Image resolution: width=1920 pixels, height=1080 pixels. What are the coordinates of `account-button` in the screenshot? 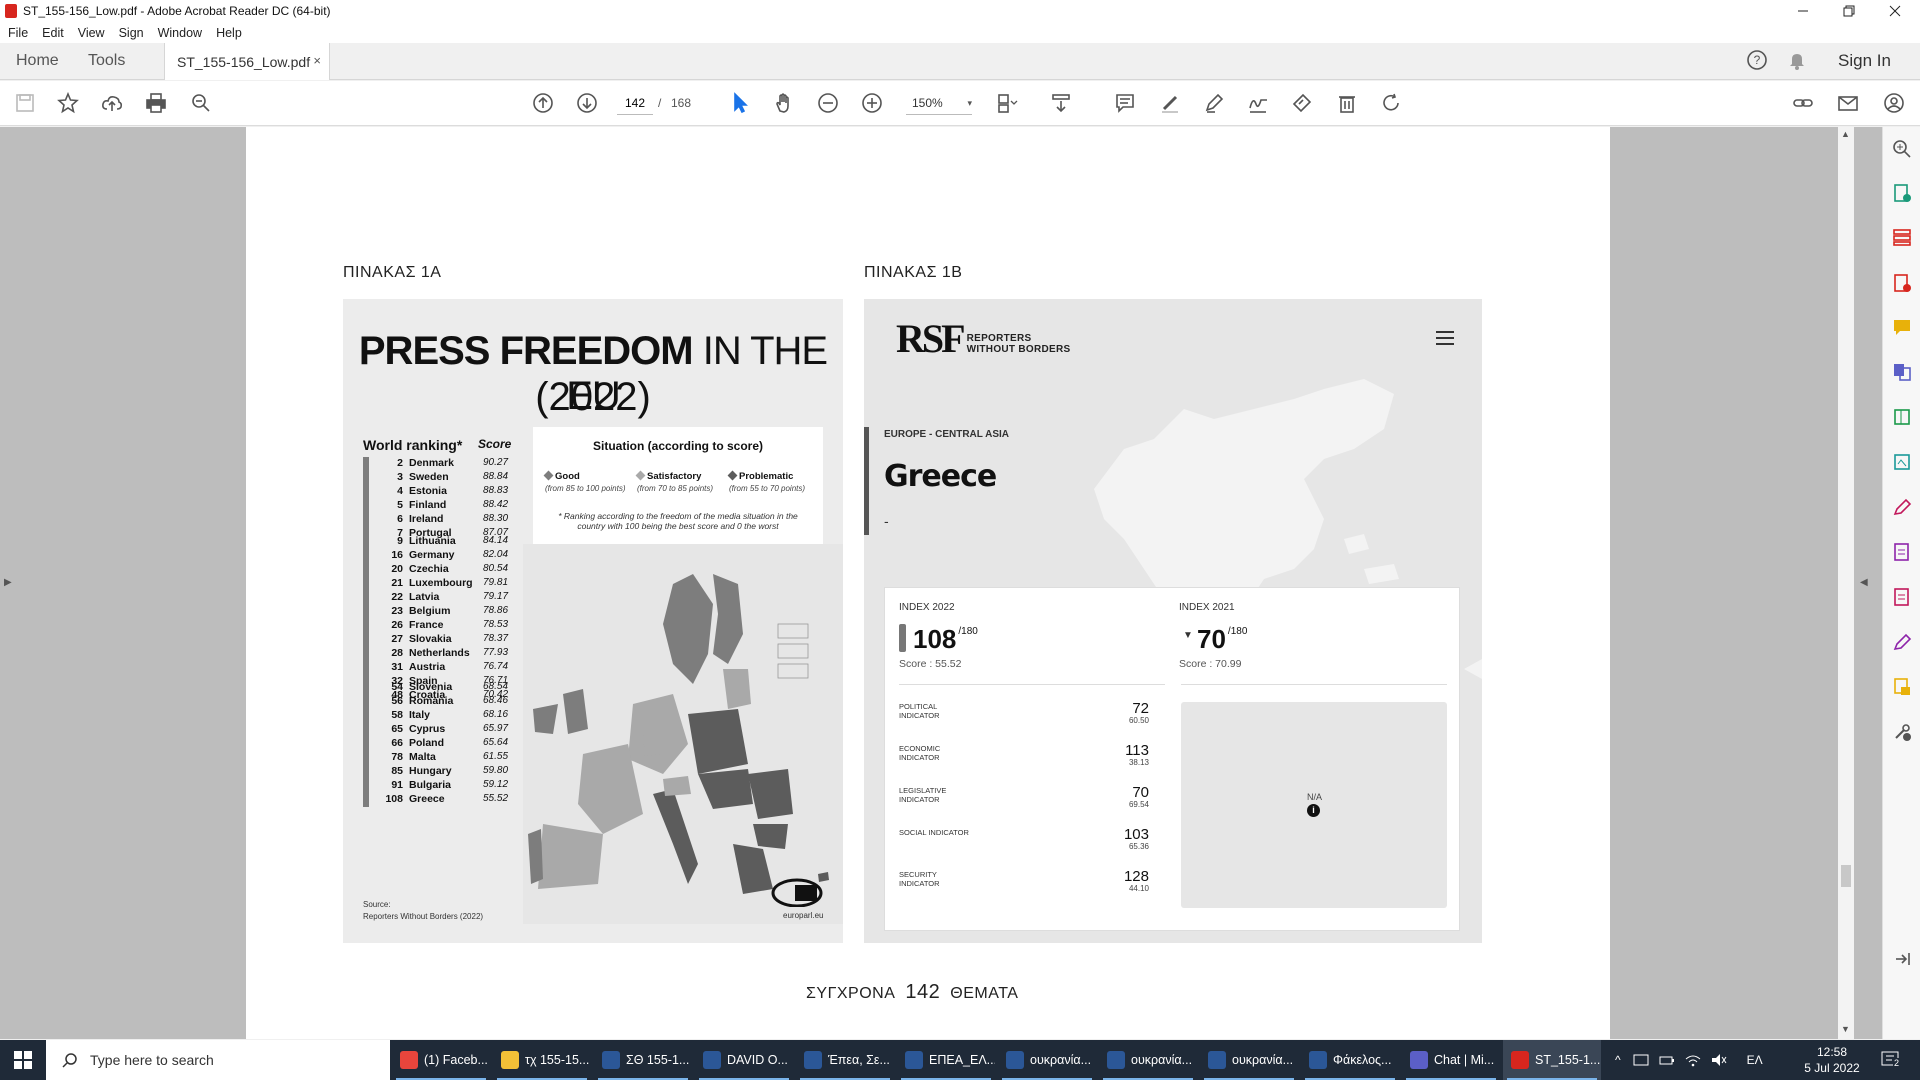 It's located at (1894, 103).